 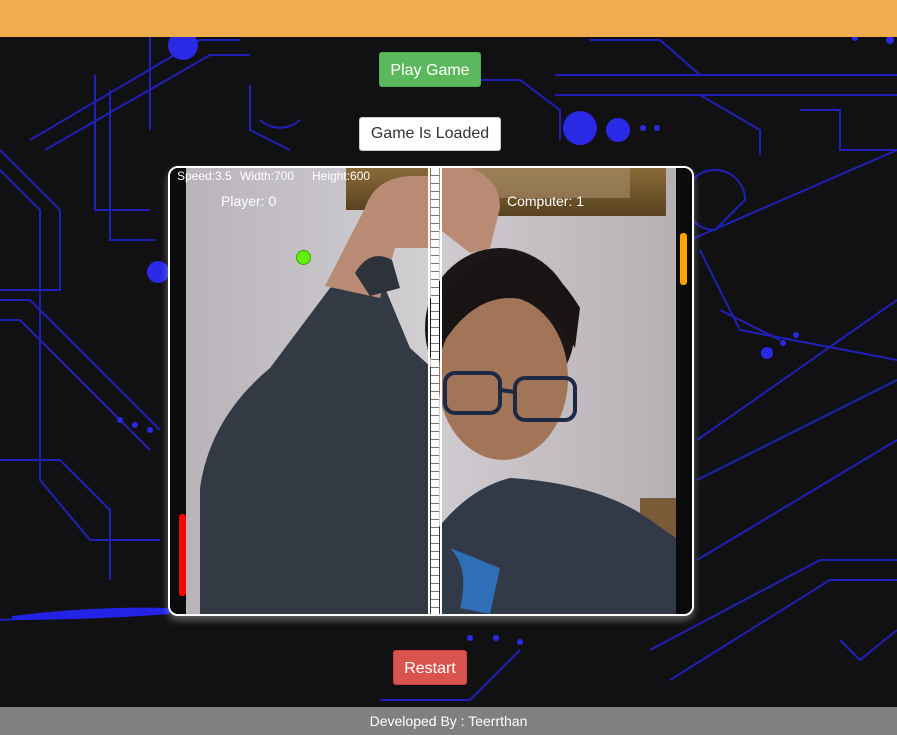 I want to click on footer-credit: Developed By : Teerrthan, so click(x=448, y=721).